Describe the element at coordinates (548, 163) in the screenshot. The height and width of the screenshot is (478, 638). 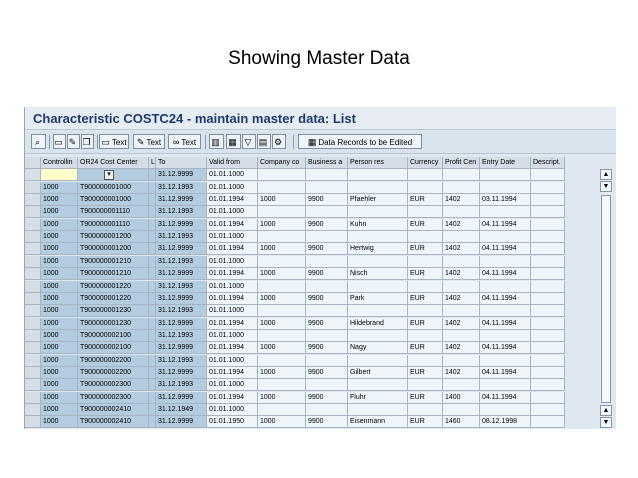
I see `column-header: Descript.` at that location.